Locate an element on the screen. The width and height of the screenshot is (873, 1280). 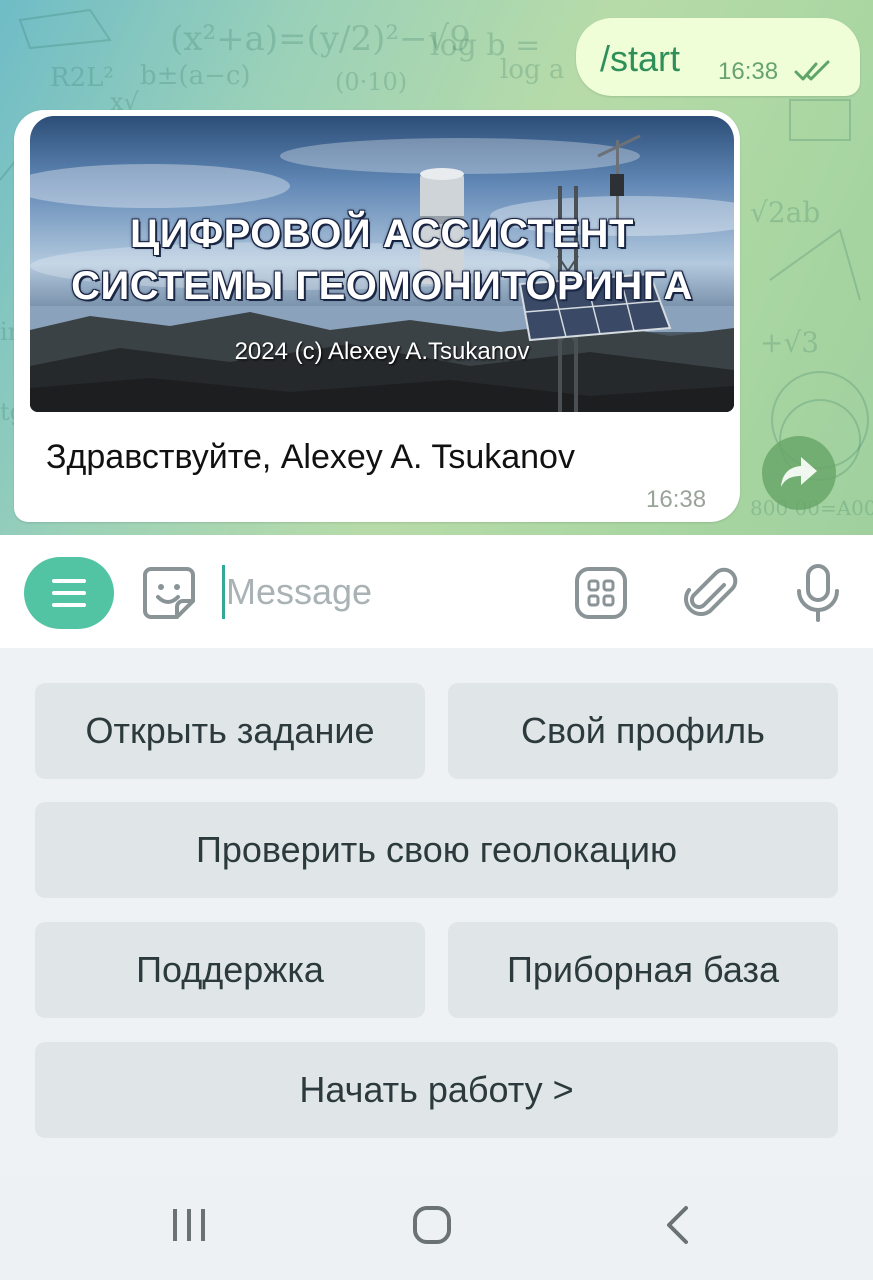
svg-text: (x²+a)=(y/2)²−√9 is located at coordinates (320, 39).